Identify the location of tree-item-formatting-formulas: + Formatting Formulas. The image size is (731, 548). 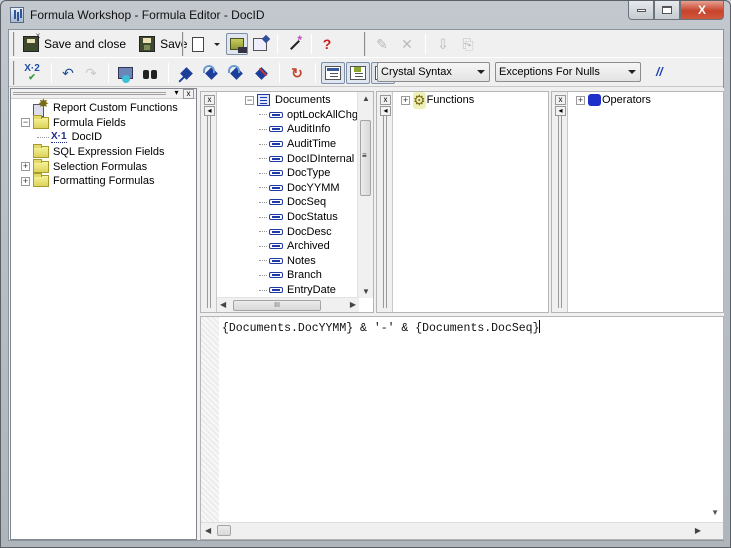
(105, 181).